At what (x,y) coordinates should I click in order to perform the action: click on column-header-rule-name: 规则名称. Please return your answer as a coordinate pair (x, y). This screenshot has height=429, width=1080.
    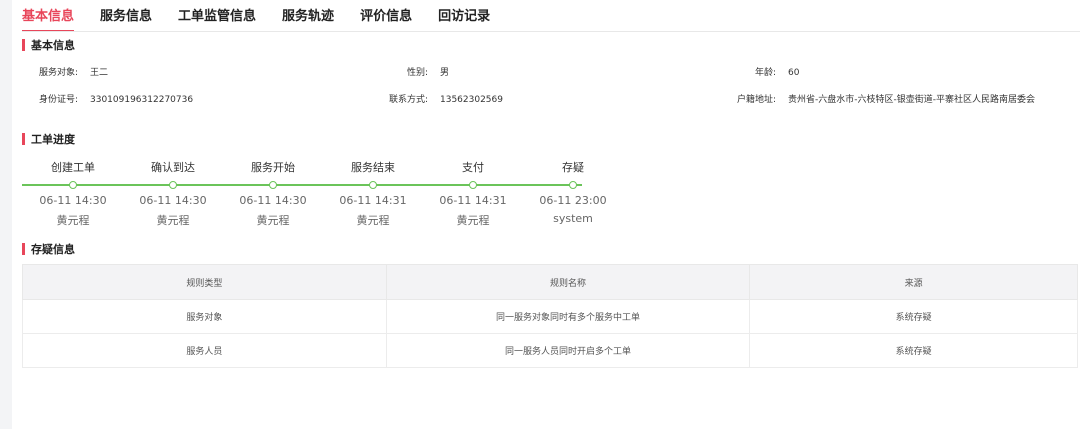
    Looking at the image, I should click on (568, 282).